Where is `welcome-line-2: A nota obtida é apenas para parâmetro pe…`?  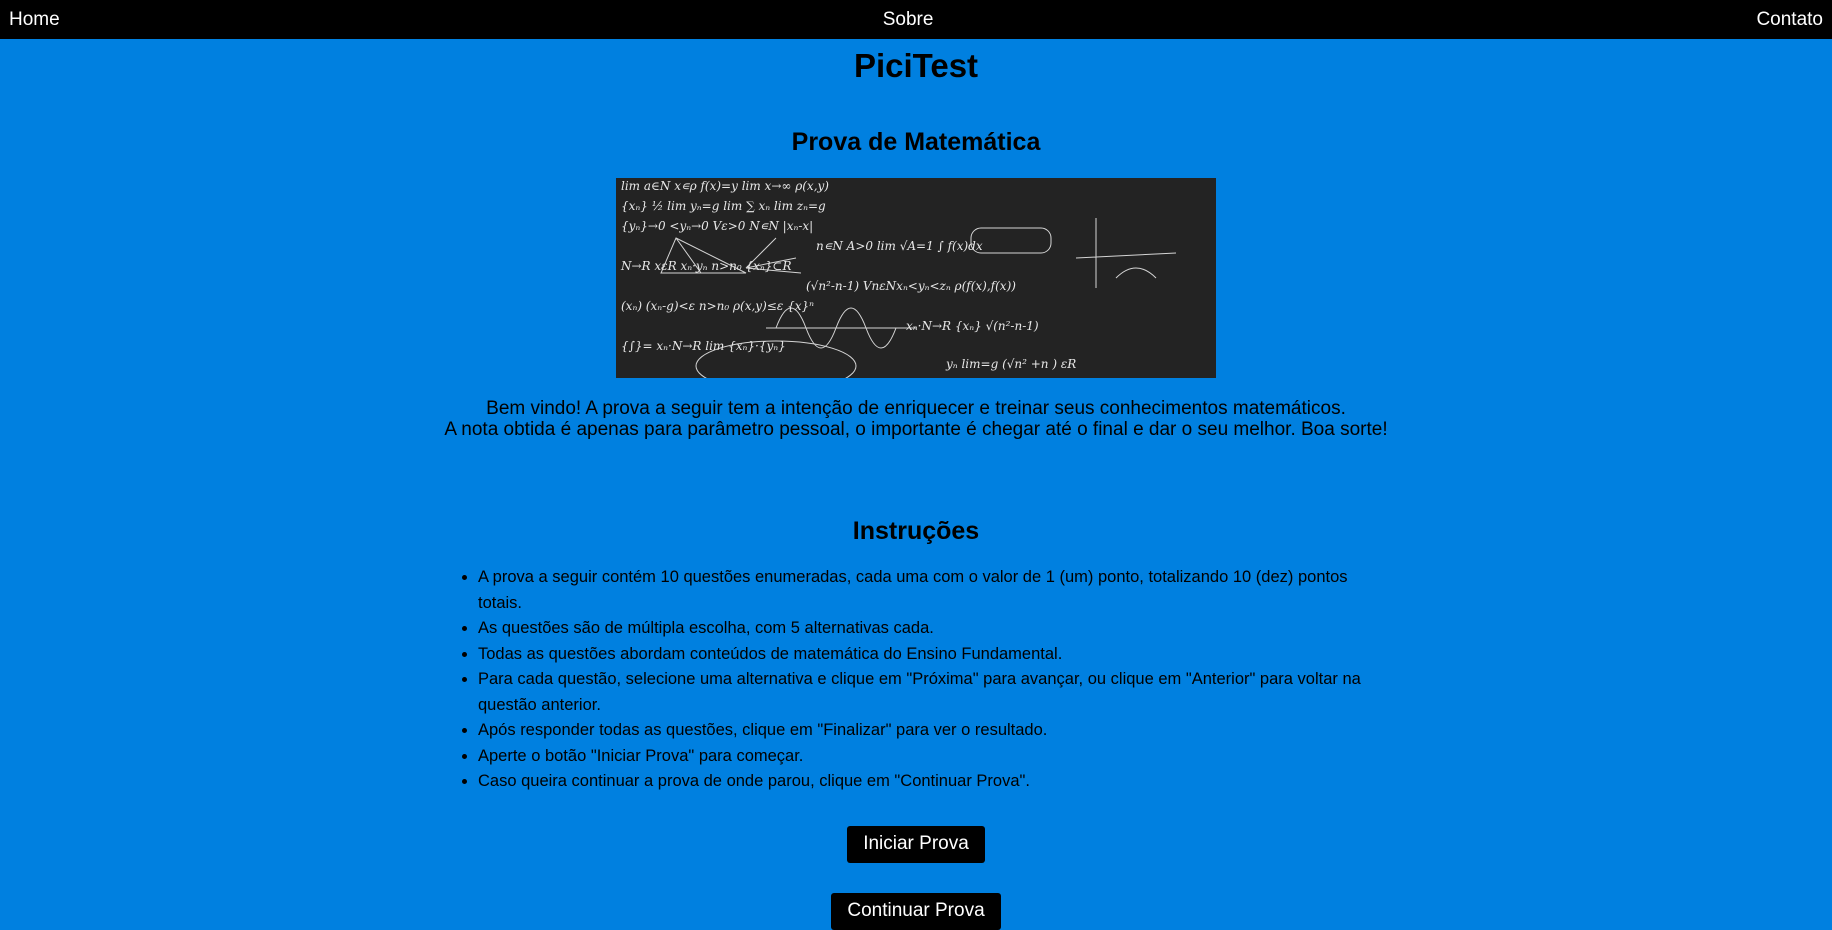 welcome-line-2: A nota obtida é apenas para parâmetro pe… is located at coordinates (916, 429).